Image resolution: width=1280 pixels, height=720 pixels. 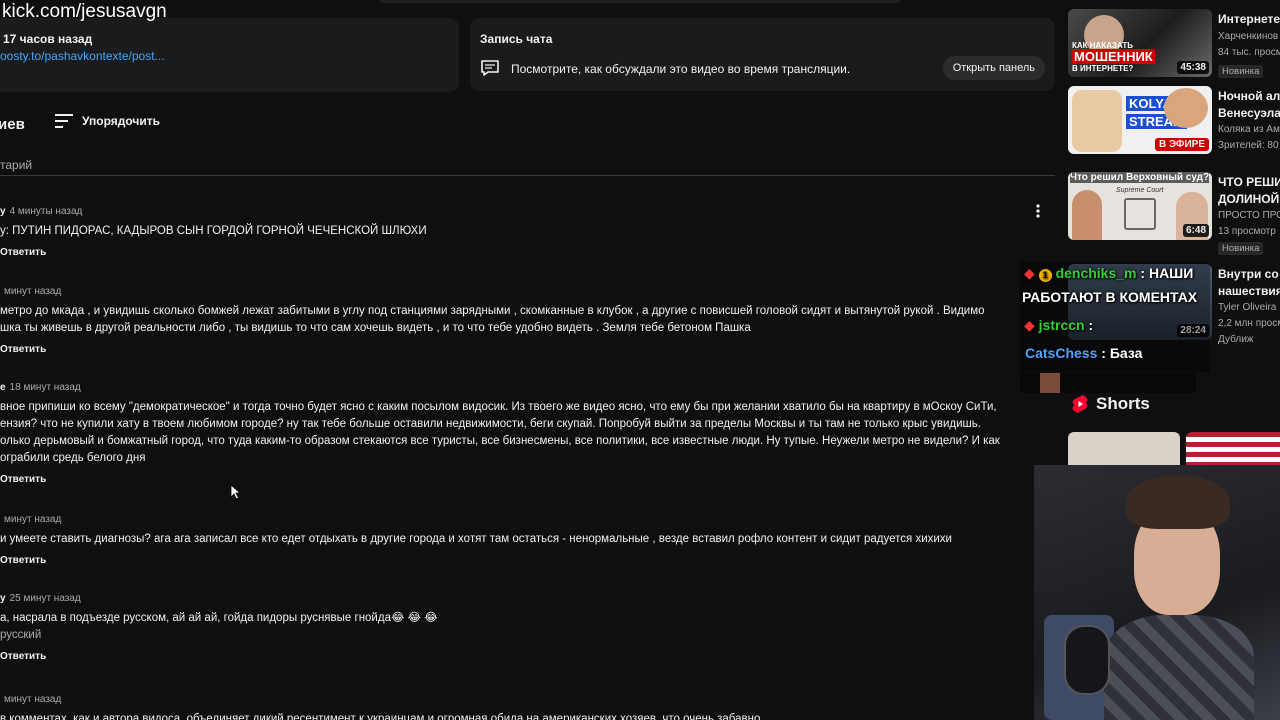 What do you see at coordinates (1038, 211) in the screenshot?
I see `more-actions-icon` at bounding box center [1038, 211].